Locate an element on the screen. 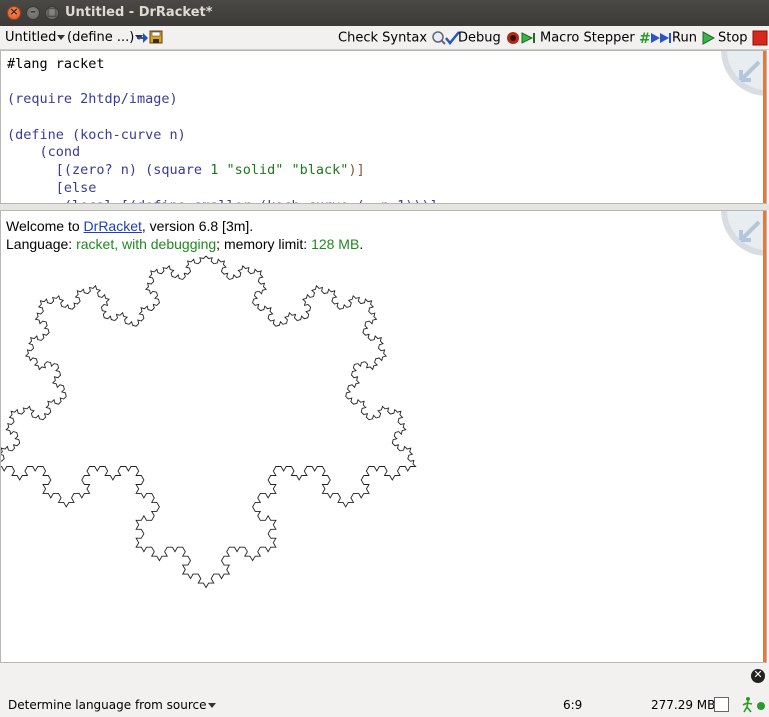 The height and width of the screenshot is (717, 769). bug-icon is located at coordinates (520, 38).